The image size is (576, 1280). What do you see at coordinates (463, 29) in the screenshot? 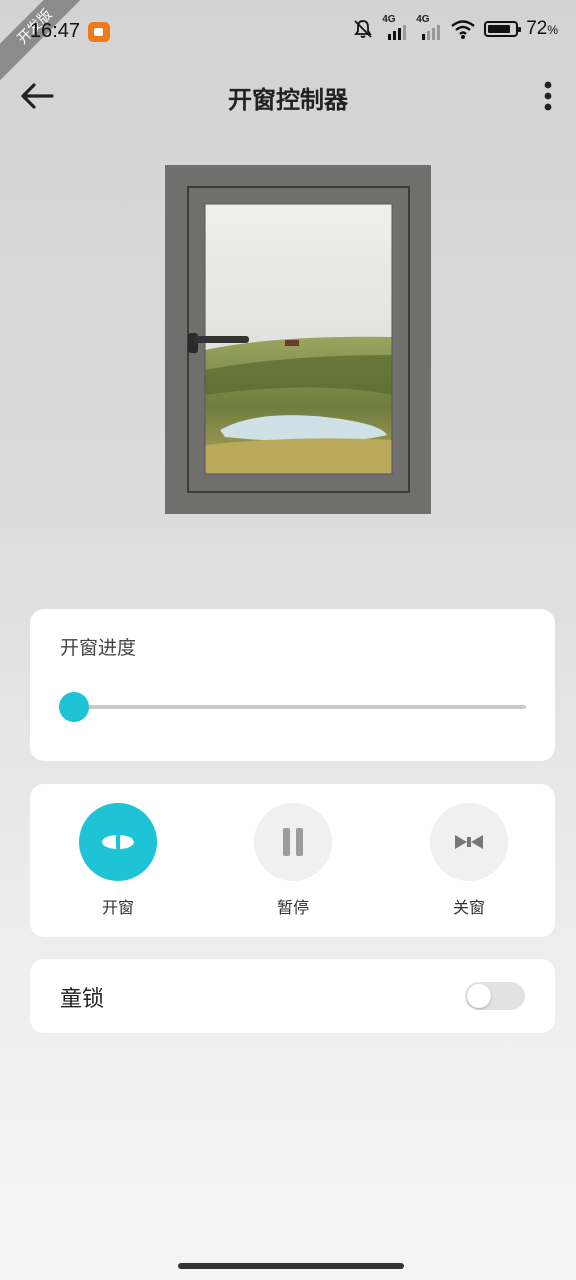
I see `wifi-icon` at bounding box center [463, 29].